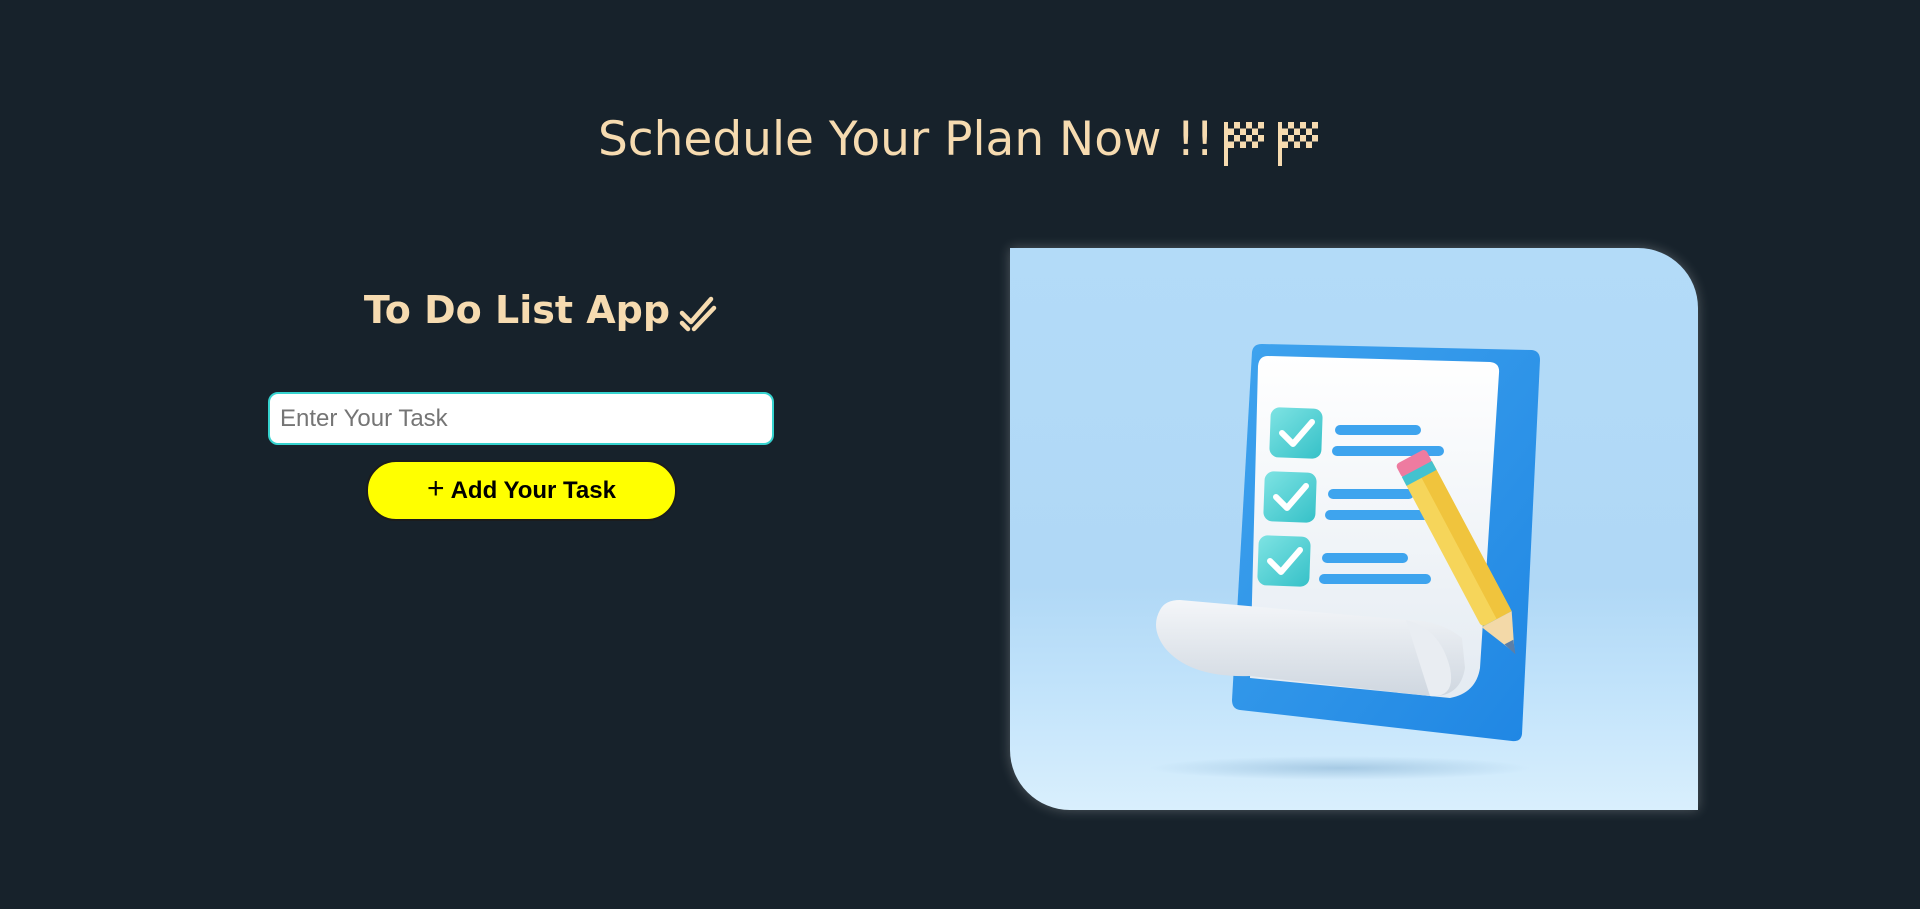 The image size is (1920, 909). What do you see at coordinates (436, 488) in the screenshot?
I see `plus-icon: +` at bounding box center [436, 488].